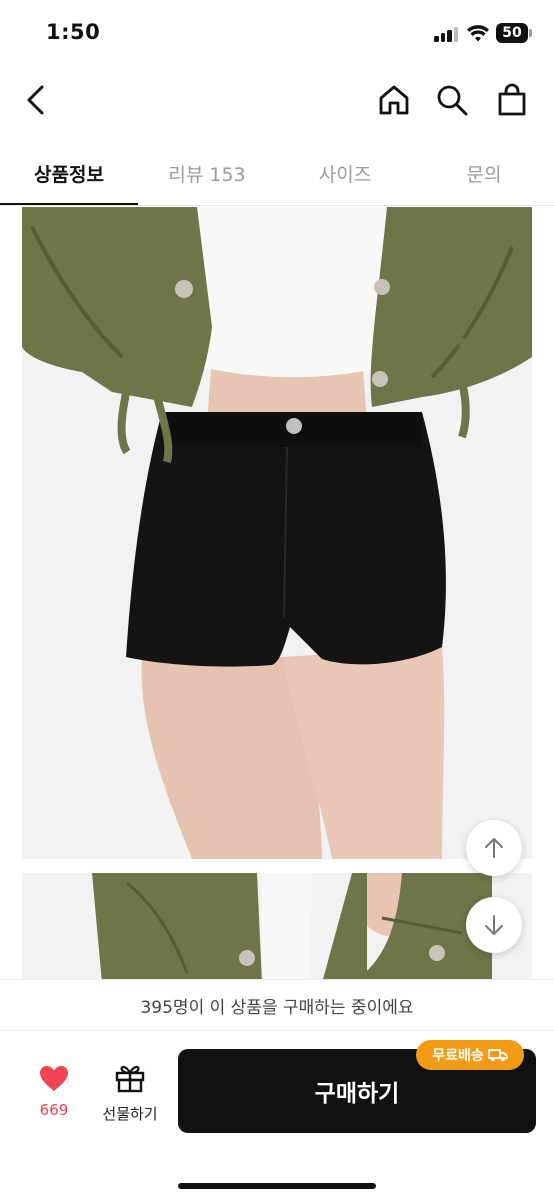 This screenshot has height=1200, width=554. Describe the element at coordinates (277, 1115) in the screenshot. I see `bottom-action-bar: 669 선물하기 구매하기 무료배송` at that location.